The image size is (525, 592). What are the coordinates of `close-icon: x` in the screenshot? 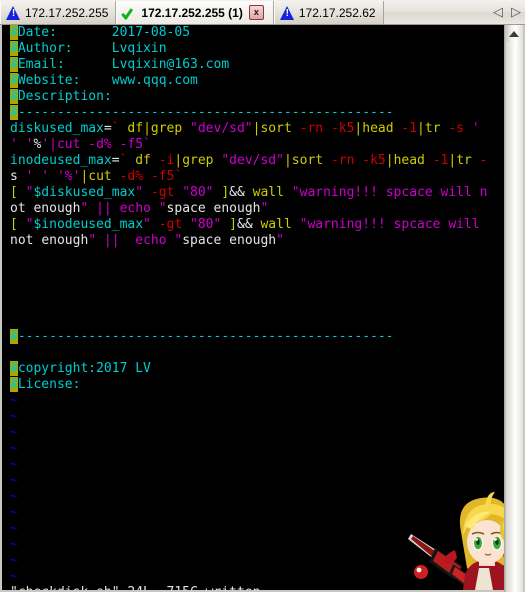 It's located at (256, 12).